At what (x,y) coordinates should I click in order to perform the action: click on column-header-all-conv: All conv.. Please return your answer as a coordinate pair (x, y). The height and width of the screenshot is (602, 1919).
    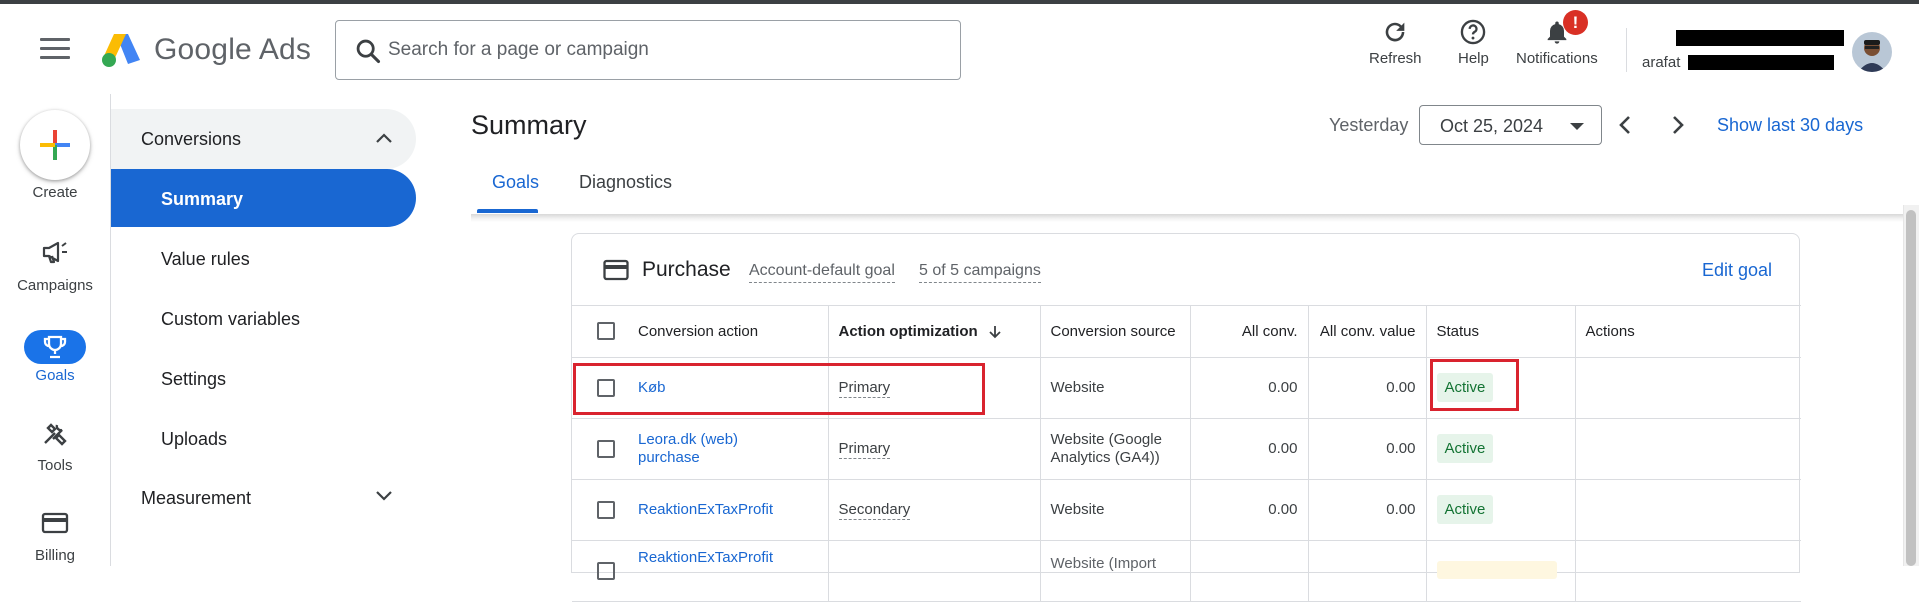
    Looking at the image, I should click on (1249, 332).